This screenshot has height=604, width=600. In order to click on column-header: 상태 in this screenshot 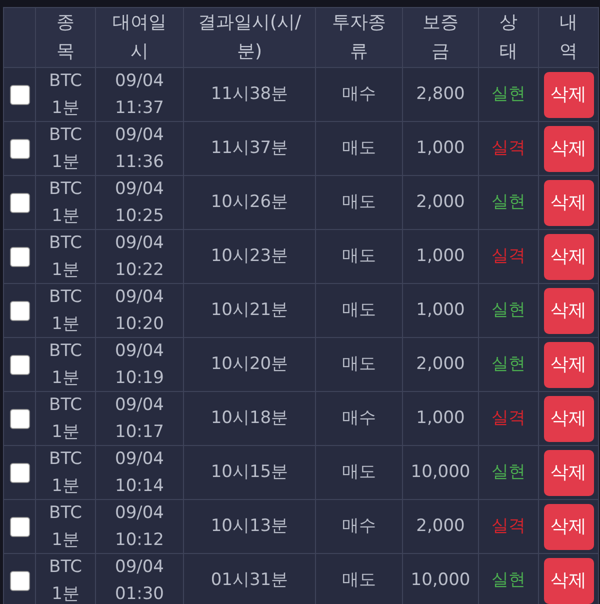, I will do `click(508, 37)`.